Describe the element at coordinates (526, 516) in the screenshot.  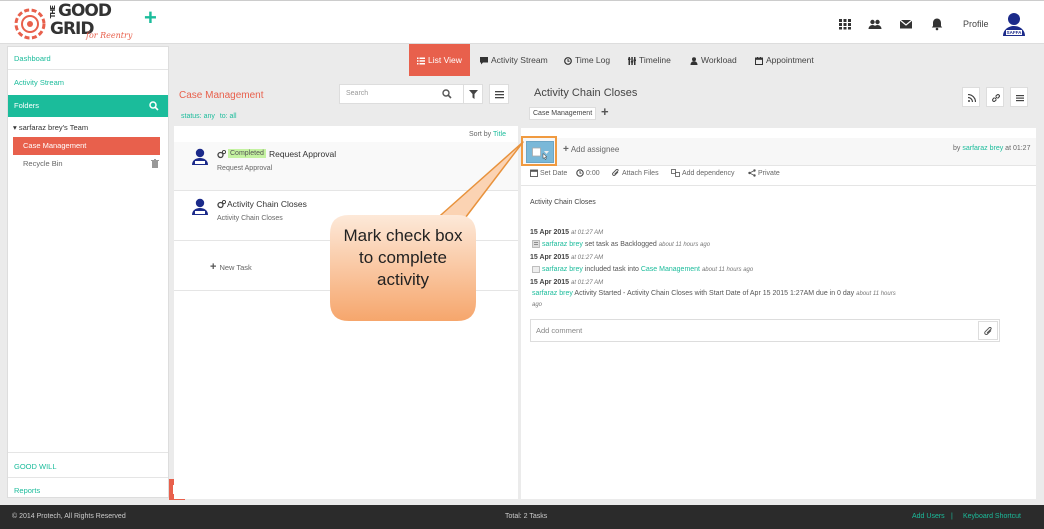
I see `total-tasks: Total: 2 Tasks` at that location.